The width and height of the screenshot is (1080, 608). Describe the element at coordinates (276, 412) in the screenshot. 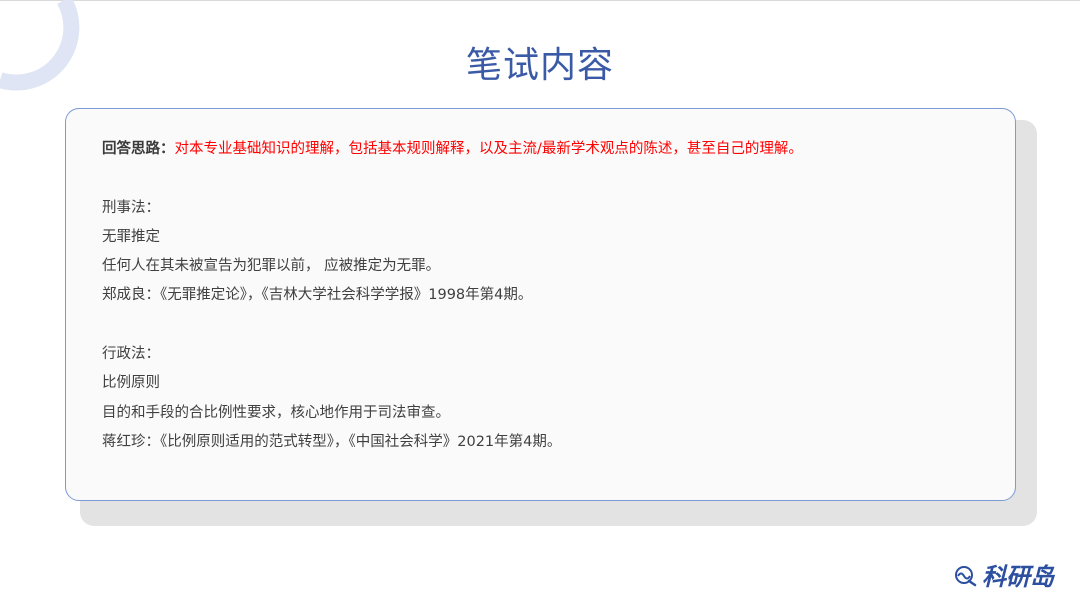

I see `section-description: 目的和手段的合比例性要求，核心地作用于司法审查。` at that location.